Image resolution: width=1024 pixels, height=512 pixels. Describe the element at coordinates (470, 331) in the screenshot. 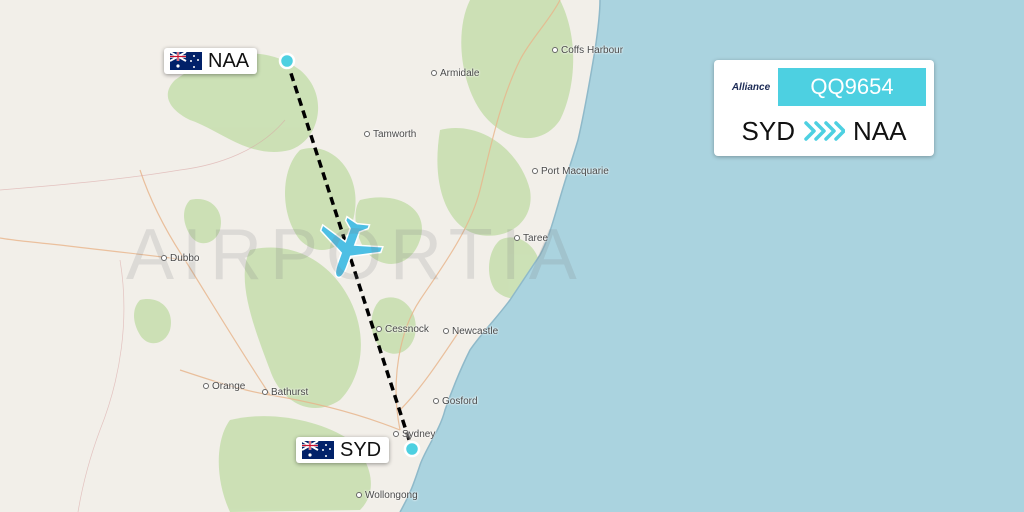

I see `place-label: Newcastle` at that location.